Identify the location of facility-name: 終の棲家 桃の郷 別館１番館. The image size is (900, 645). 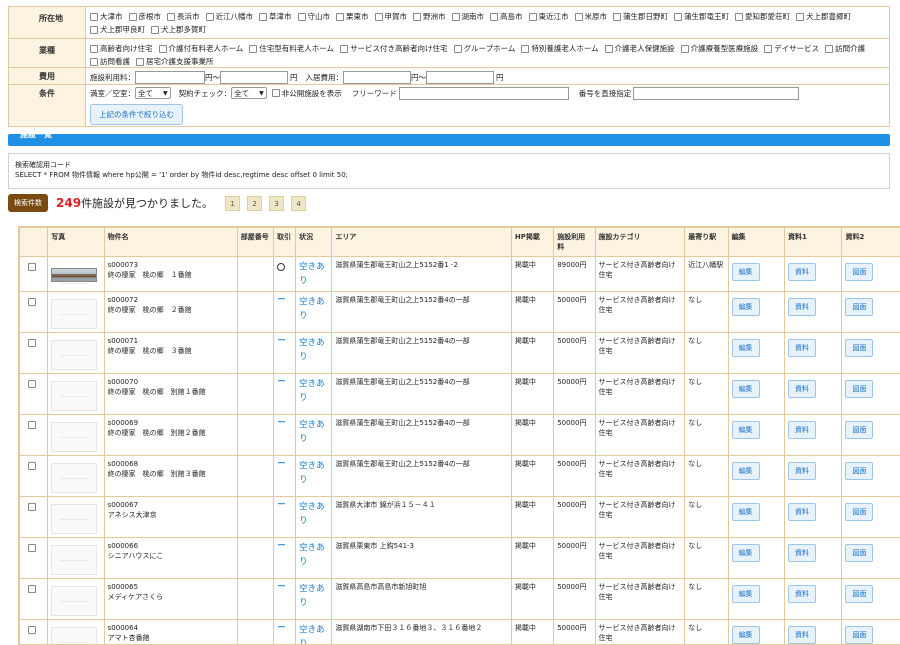
(171, 392).